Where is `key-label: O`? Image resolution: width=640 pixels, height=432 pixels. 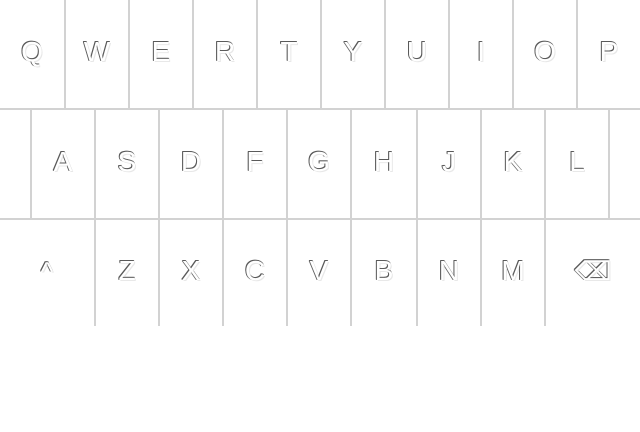 key-label: O is located at coordinates (545, 51).